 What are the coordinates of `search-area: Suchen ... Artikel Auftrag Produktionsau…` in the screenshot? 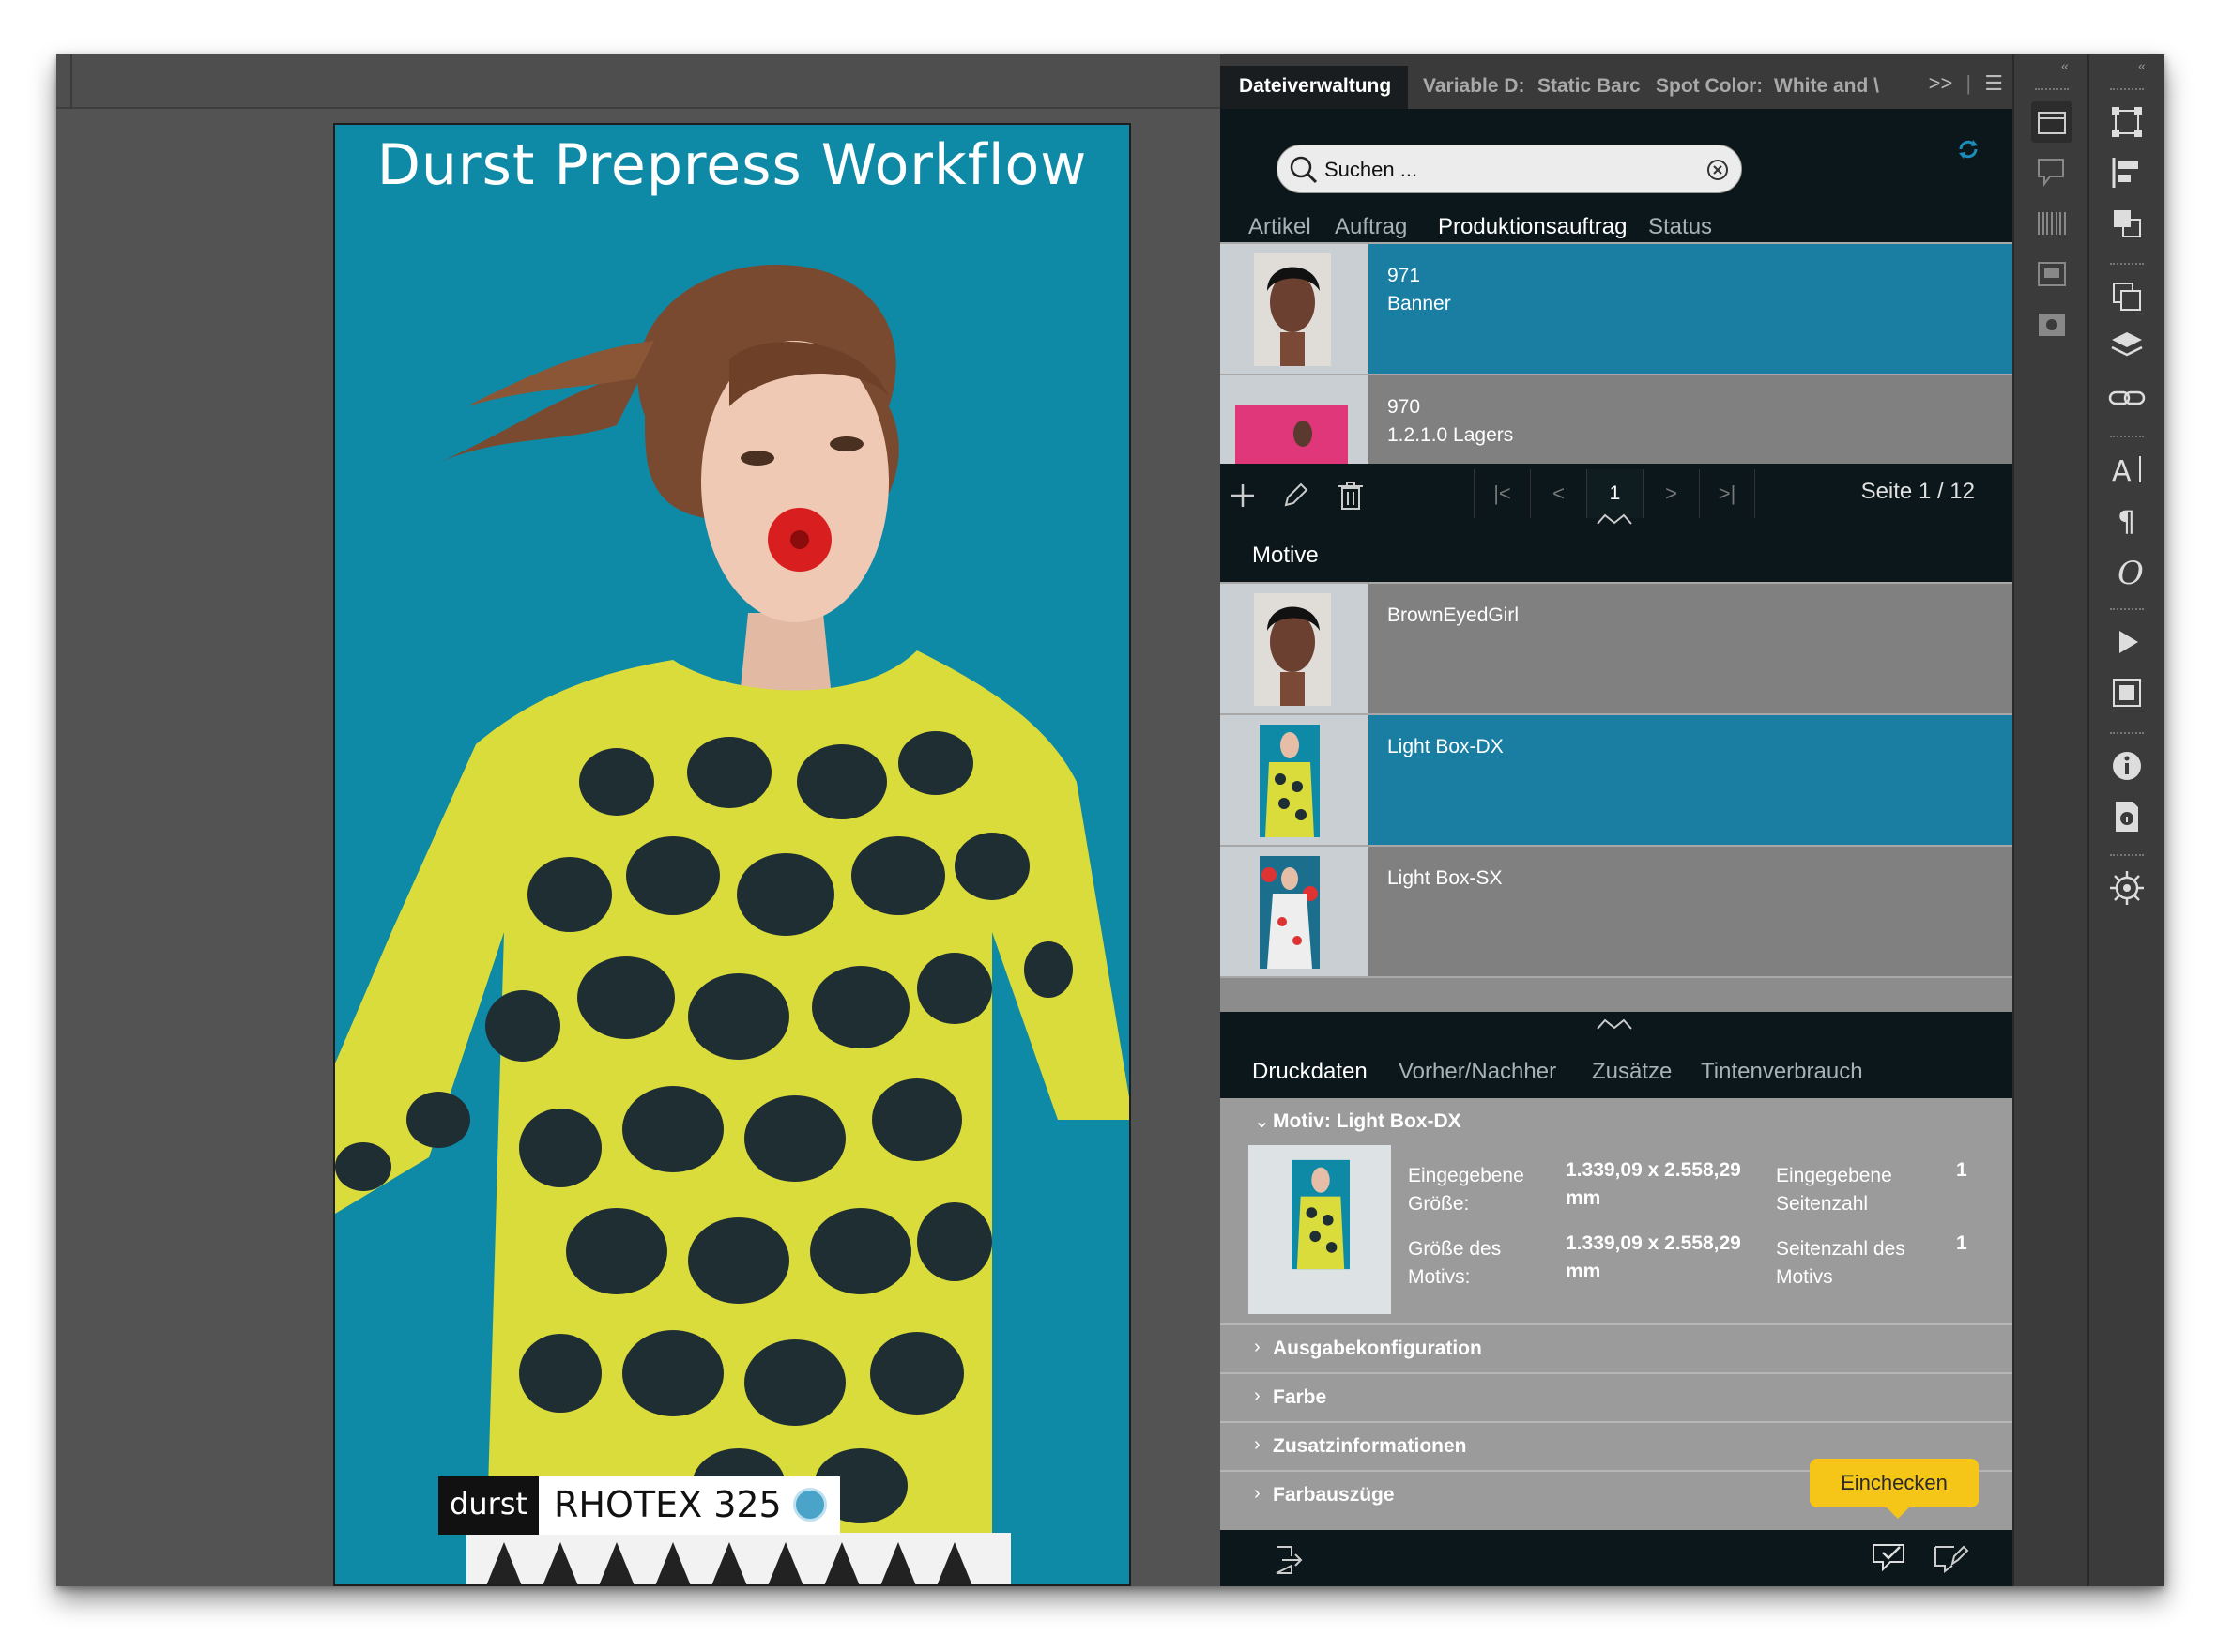 It's located at (1616, 175).